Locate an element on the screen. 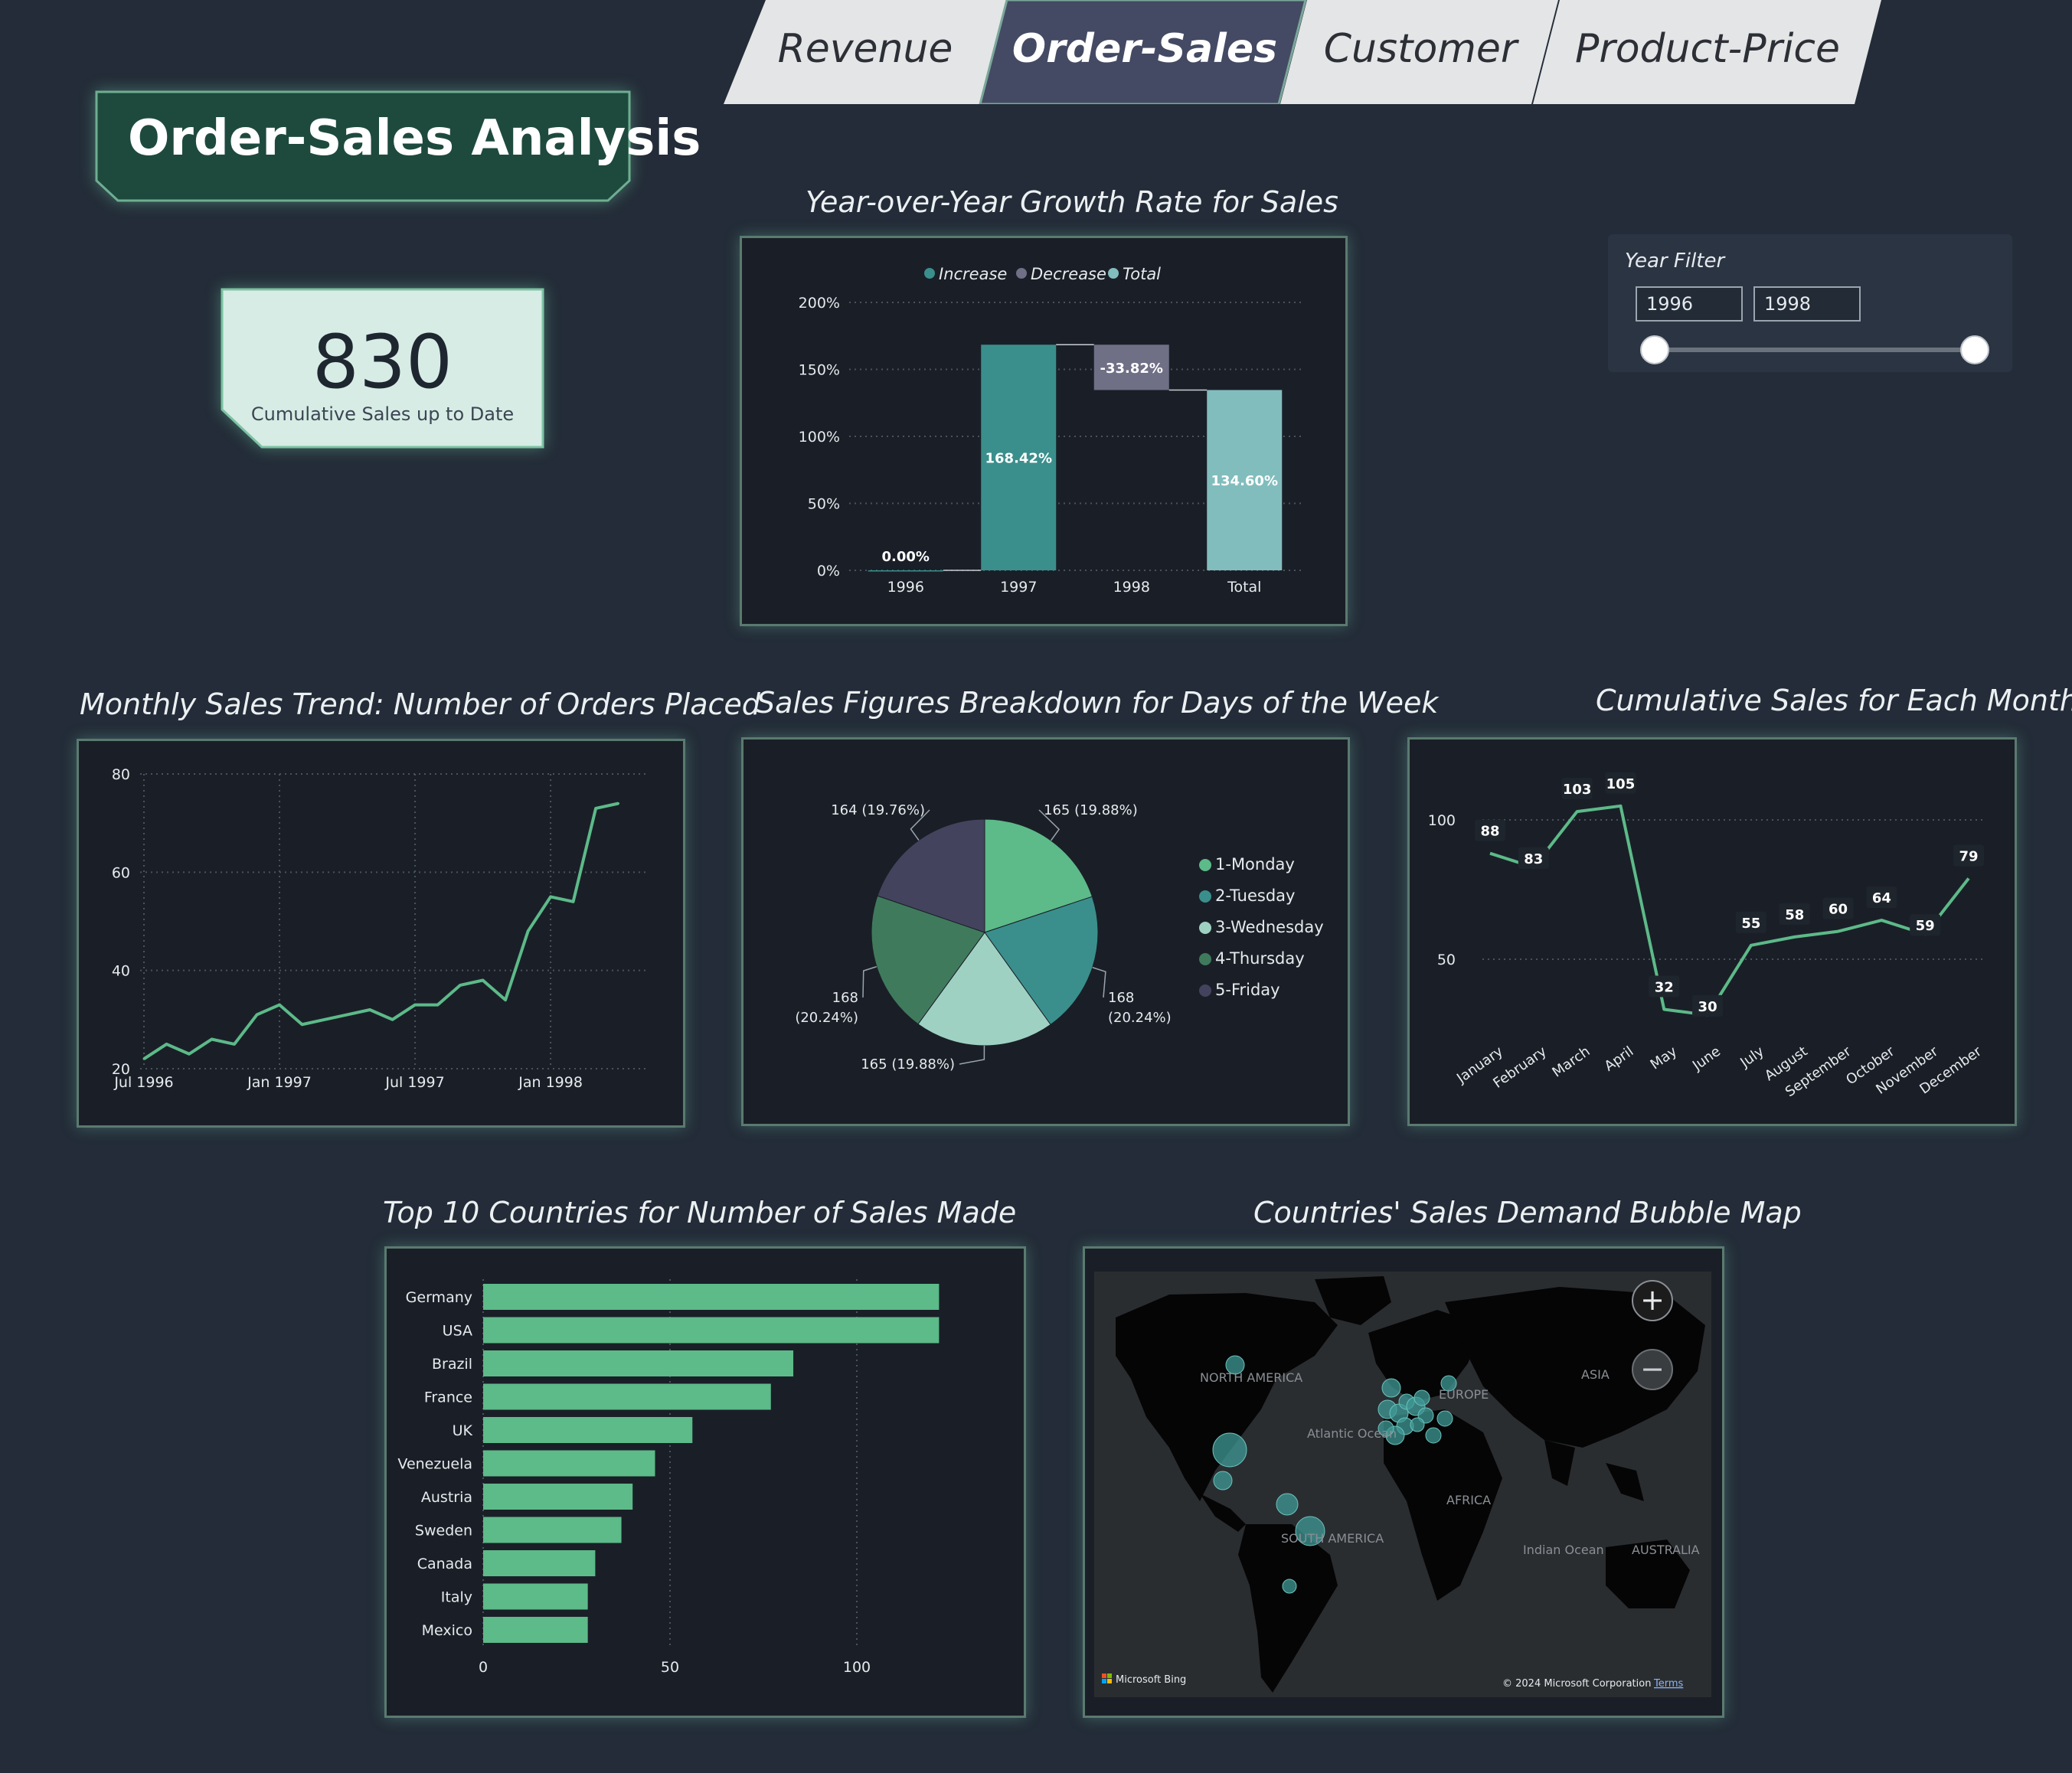 Image resolution: width=2072 pixels, height=1773 pixels. y-tick-label: 200% is located at coordinates (819, 303).